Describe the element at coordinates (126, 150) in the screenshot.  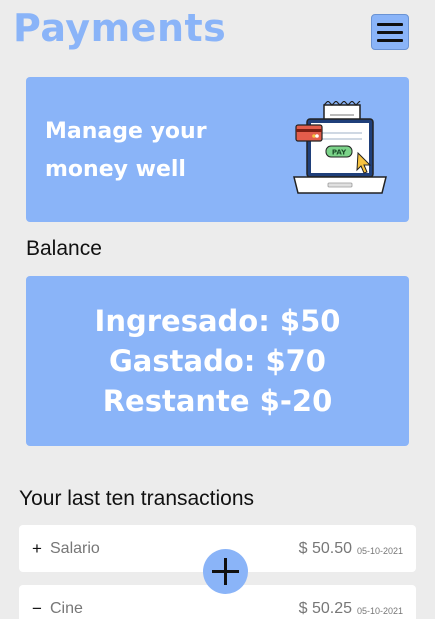
I see `hero-text: Manage your money well` at that location.